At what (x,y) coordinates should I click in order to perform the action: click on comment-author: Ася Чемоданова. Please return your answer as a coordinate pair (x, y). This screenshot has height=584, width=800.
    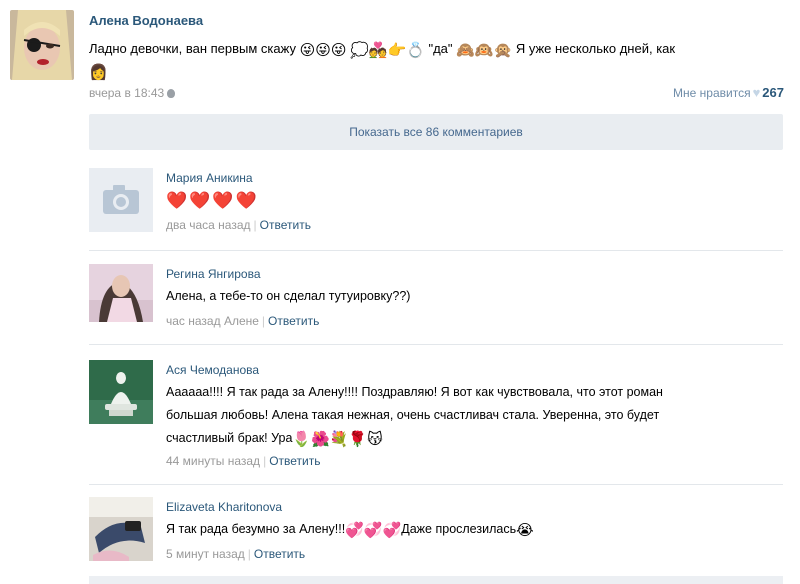
    Looking at the image, I should click on (212, 370).